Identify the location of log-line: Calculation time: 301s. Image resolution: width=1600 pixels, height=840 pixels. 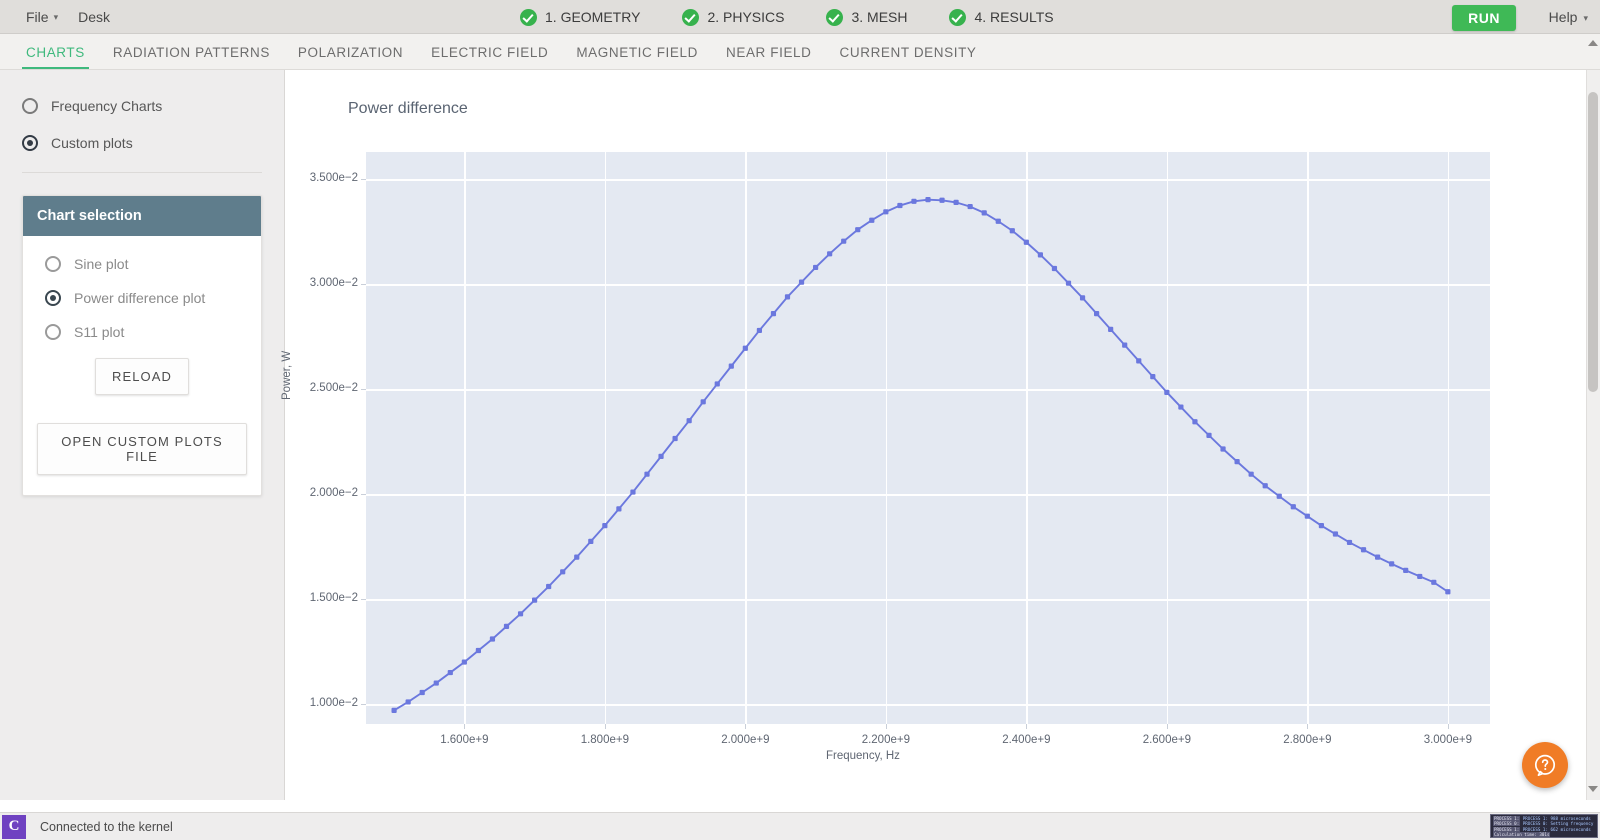
(1522, 834).